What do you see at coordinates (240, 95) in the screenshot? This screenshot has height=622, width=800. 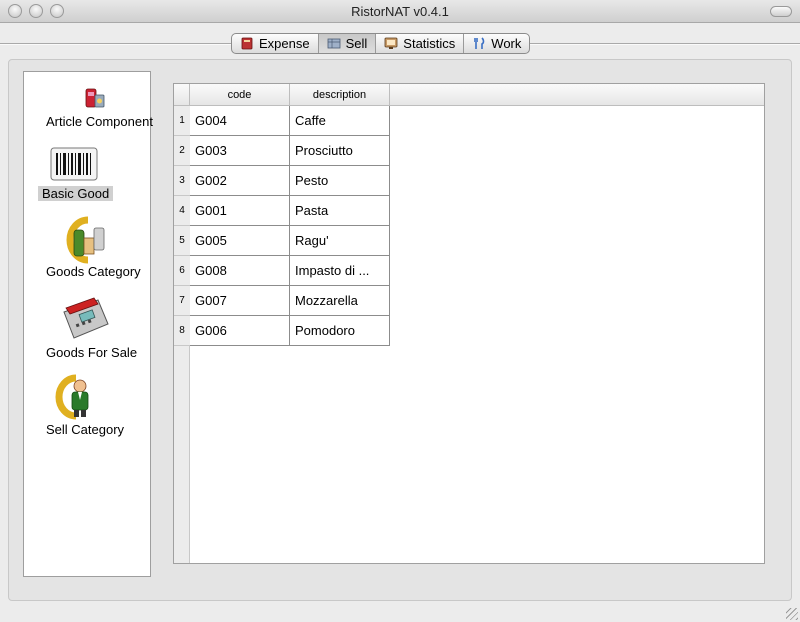 I see `column-header-code: code` at bounding box center [240, 95].